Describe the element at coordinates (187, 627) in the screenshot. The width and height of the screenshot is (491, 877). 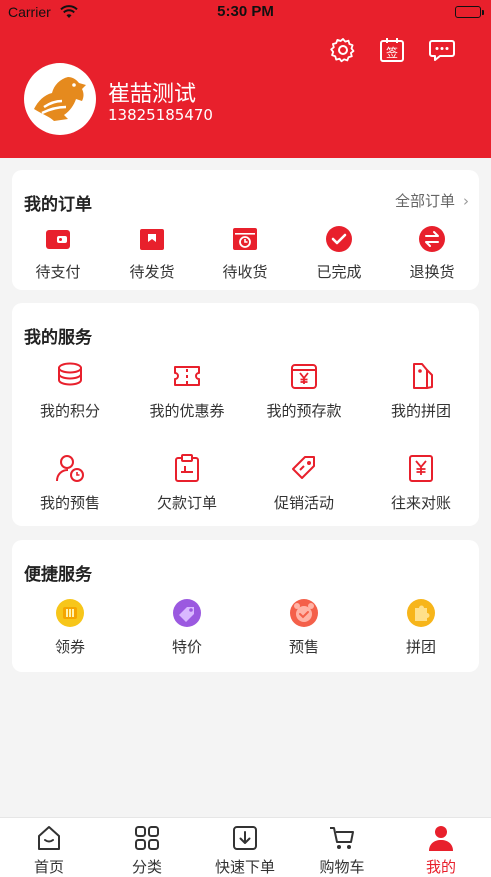
I see `quick-special-price: 特价` at that location.